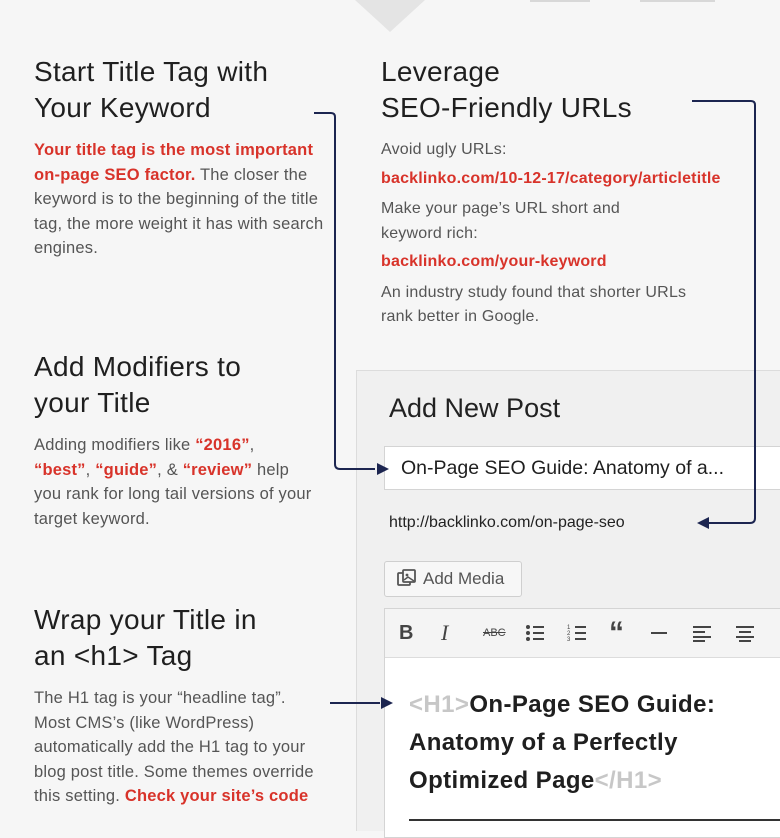 This screenshot has width=780, height=838. Describe the element at coordinates (126, 469) in the screenshot. I see `modifier: “guide”` at that location.